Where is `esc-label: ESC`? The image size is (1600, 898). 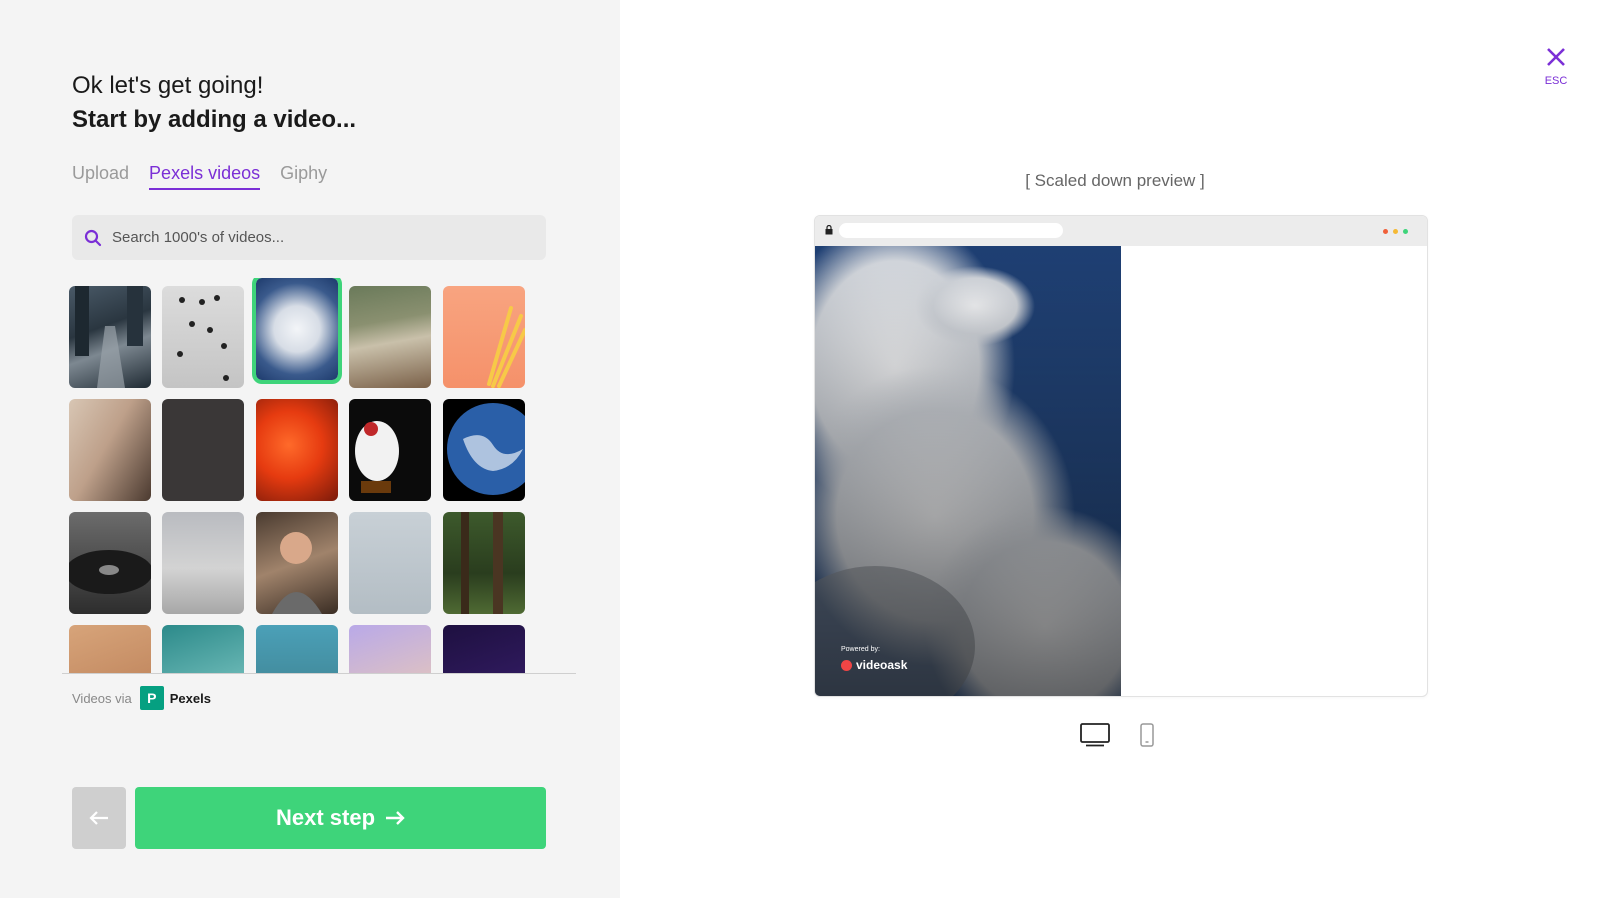 esc-label: ESC is located at coordinates (1556, 81).